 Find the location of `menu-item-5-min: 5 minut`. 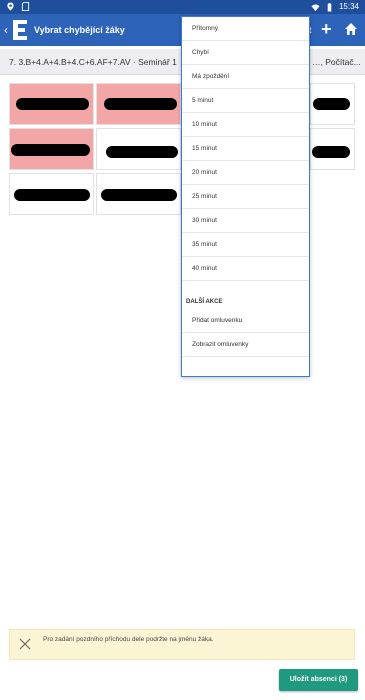

menu-item-5-min: 5 minut is located at coordinates (245, 101).